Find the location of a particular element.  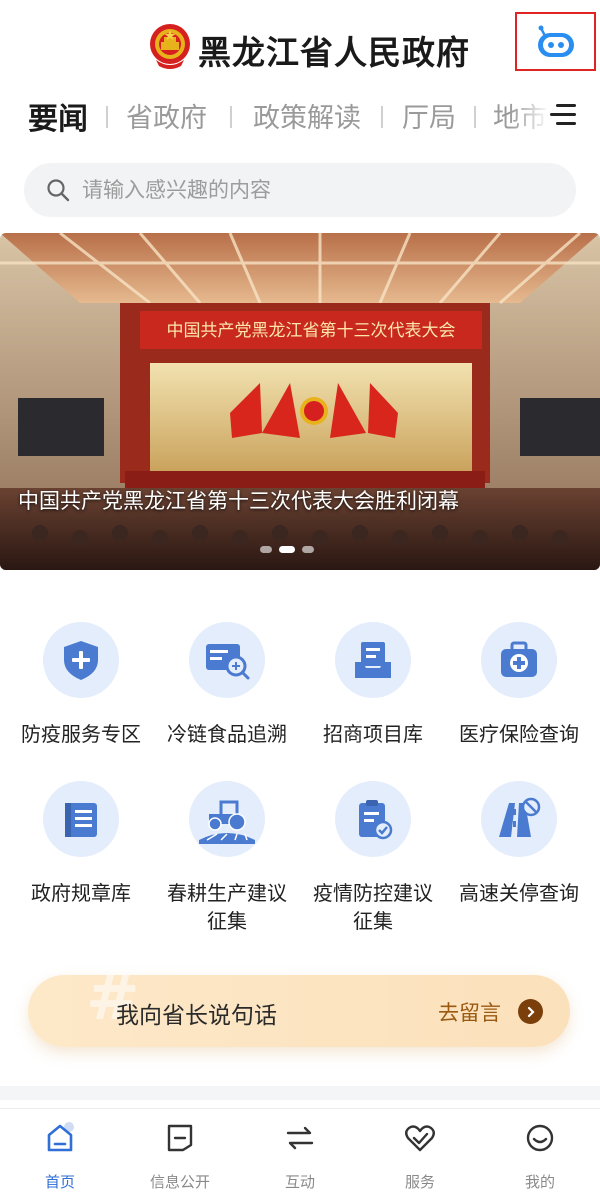

bottom-navigation: 首页 信息公开 互动 服务 我的 is located at coordinates (300, 1153).